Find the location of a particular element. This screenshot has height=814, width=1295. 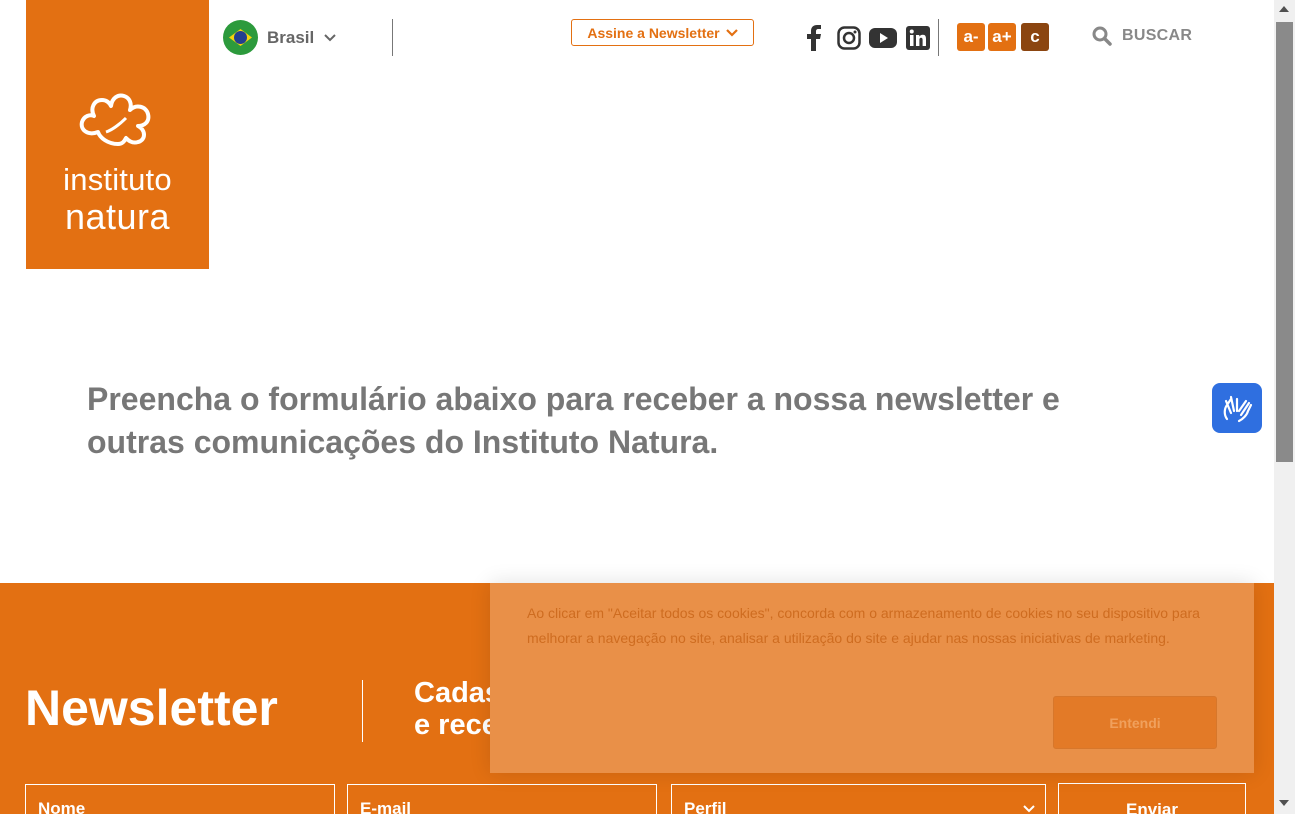

youtube-icon is located at coordinates (883, 38).